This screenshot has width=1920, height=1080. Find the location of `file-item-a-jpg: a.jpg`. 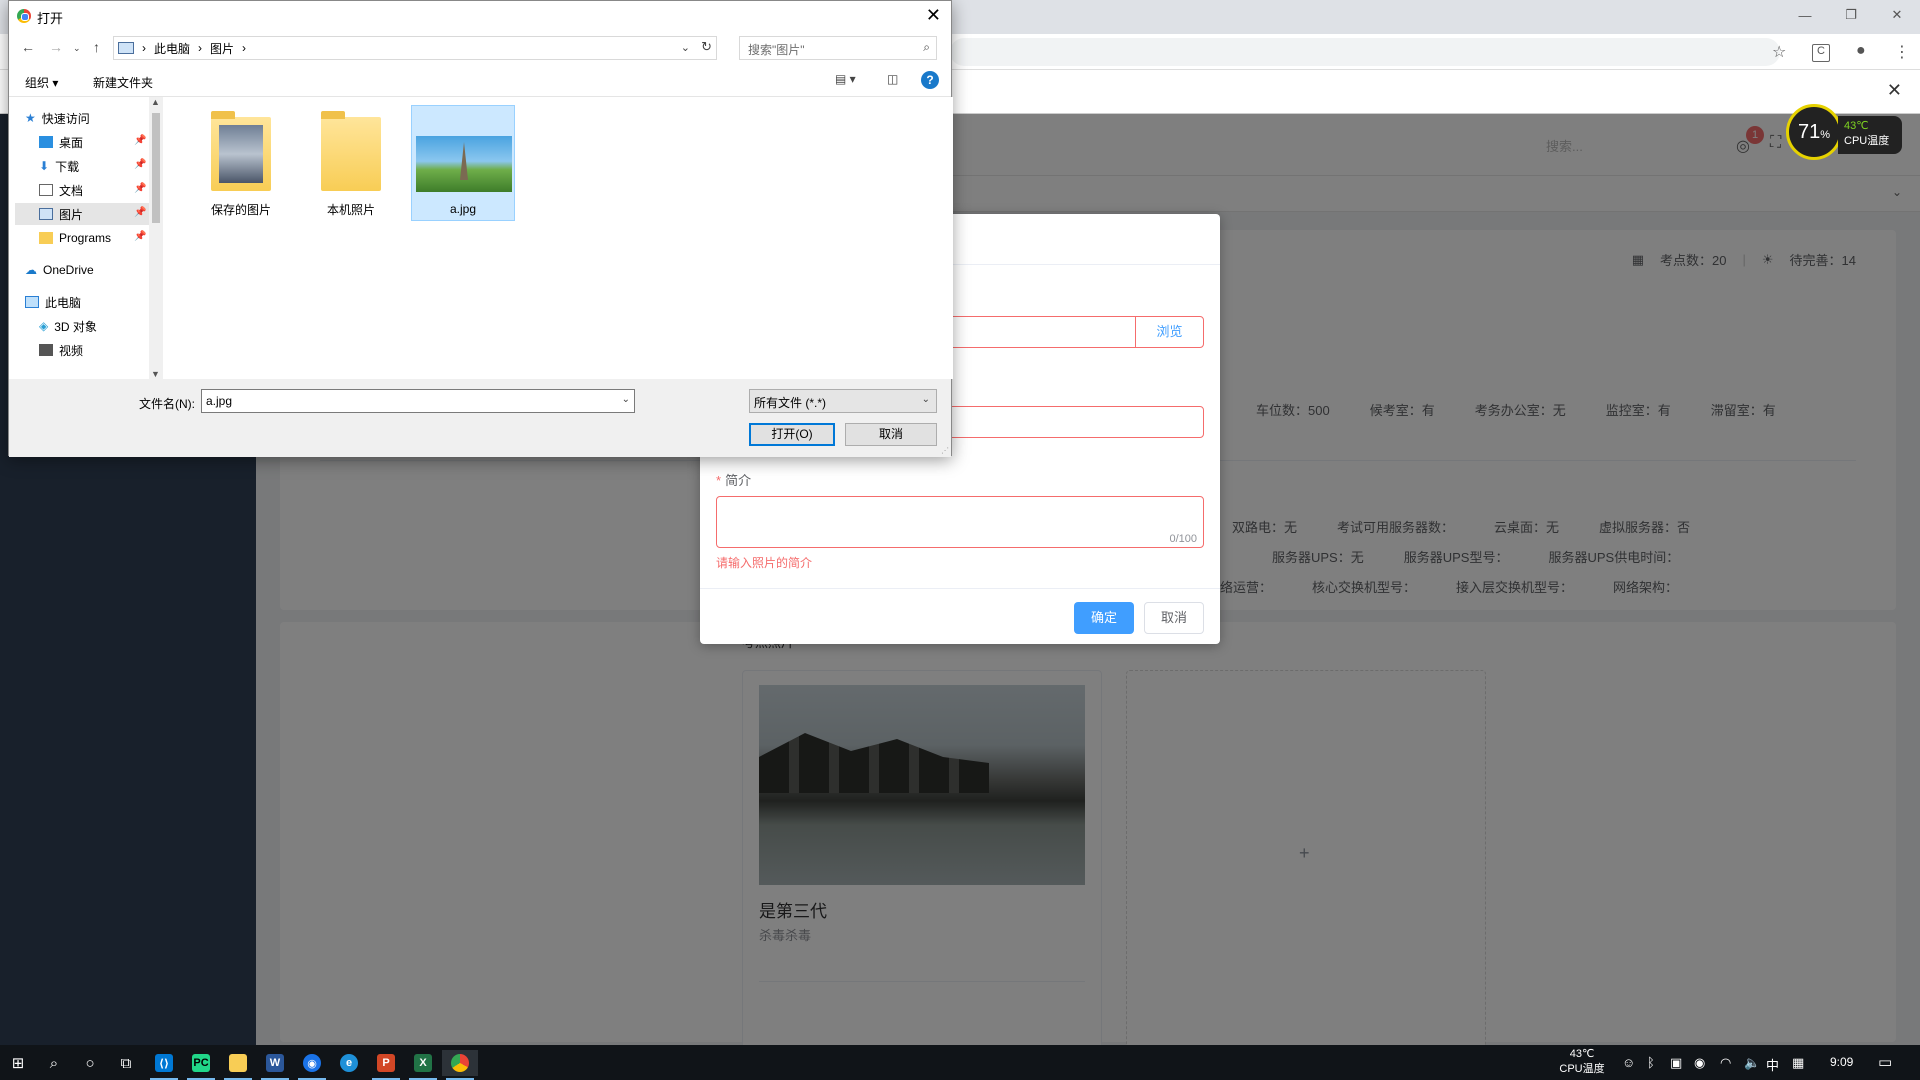

file-item-a-jpg: a.jpg is located at coordinates (463, 163).